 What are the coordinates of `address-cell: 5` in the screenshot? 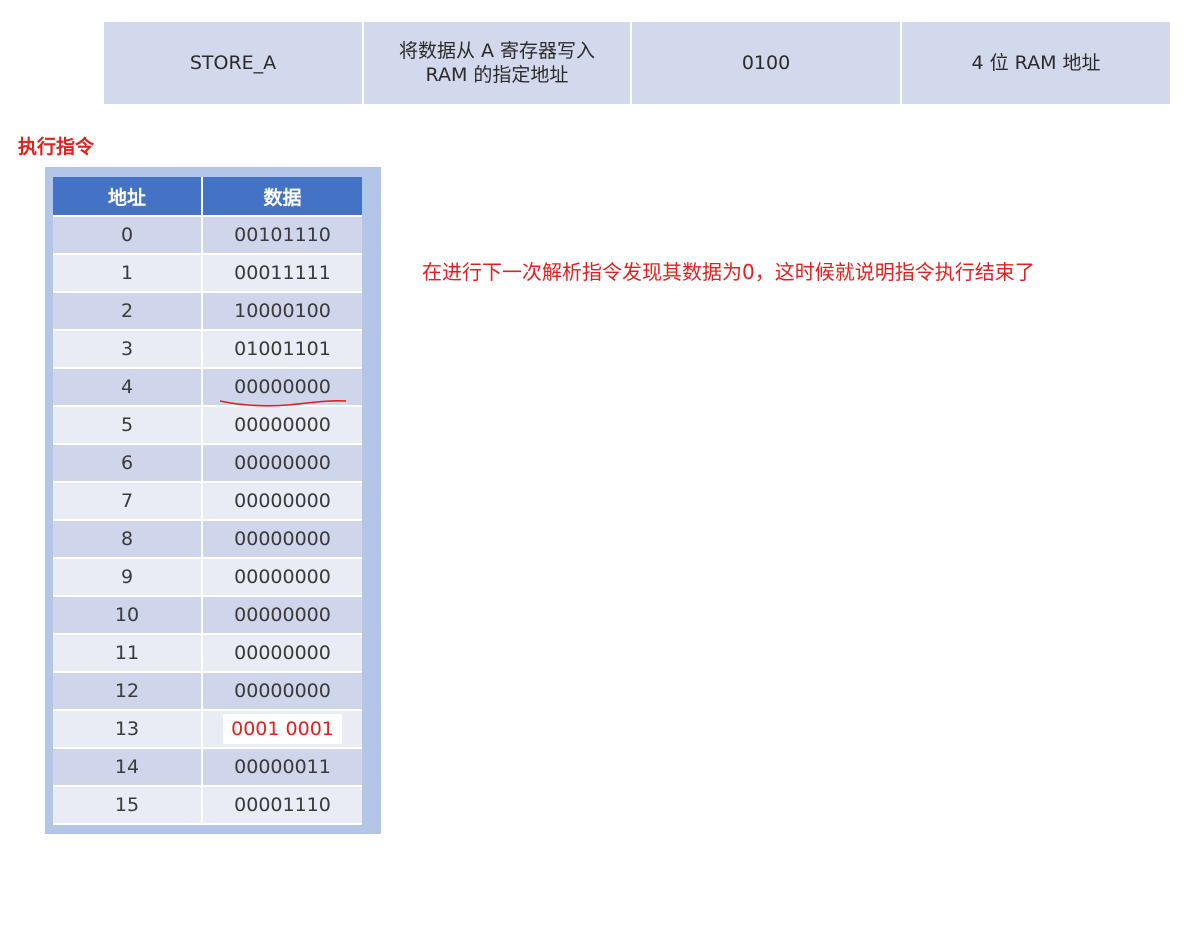 It's located at (128, 426).